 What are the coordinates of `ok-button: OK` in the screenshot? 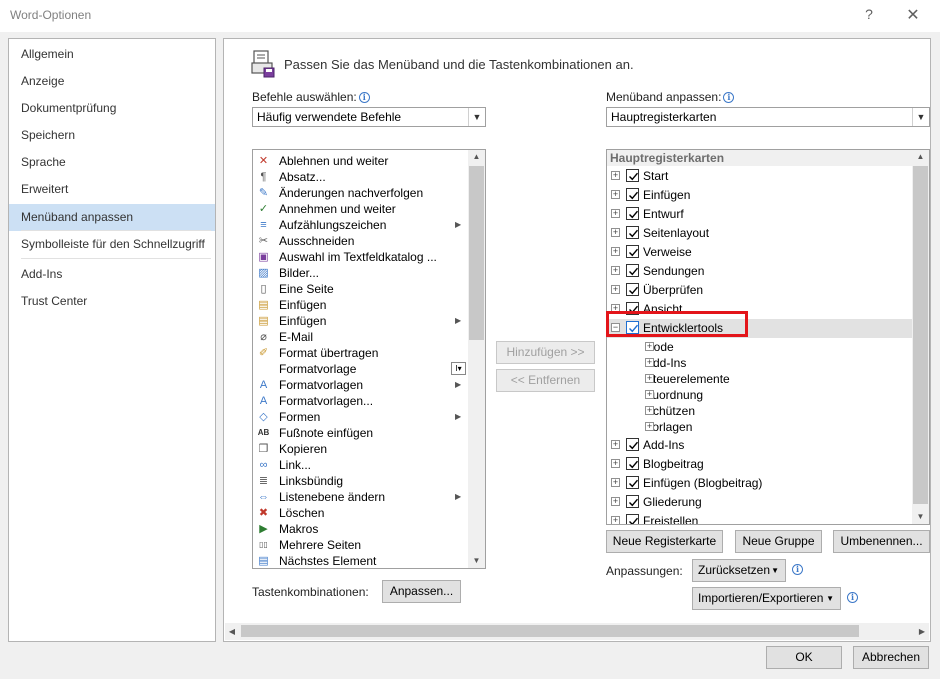 It's located at (804, 657).